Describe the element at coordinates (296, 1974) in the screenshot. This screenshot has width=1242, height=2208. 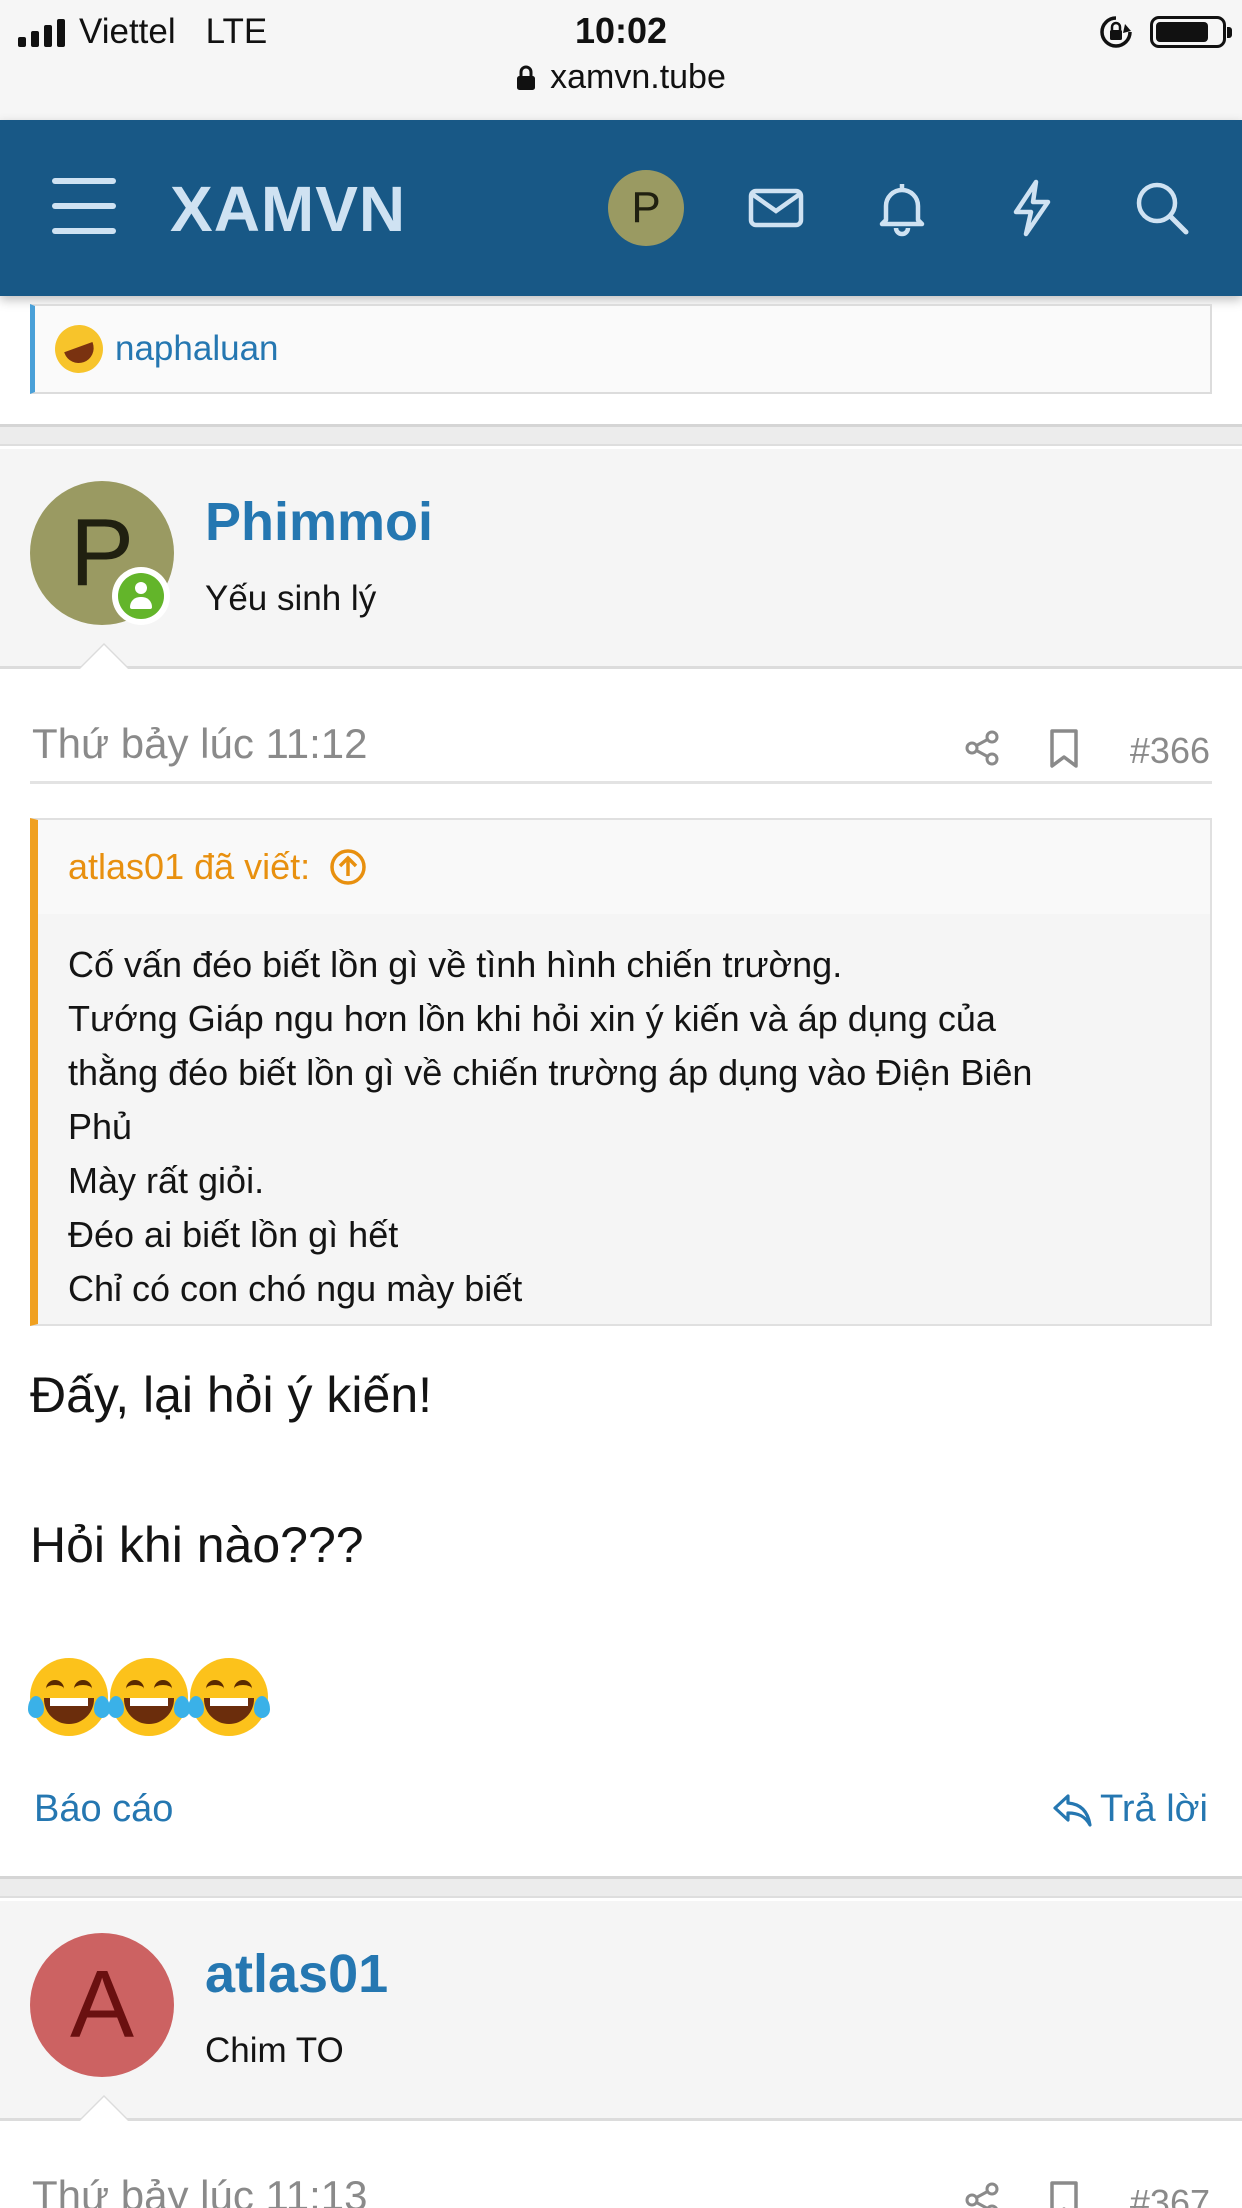
I see `username: atlas01` at that location.